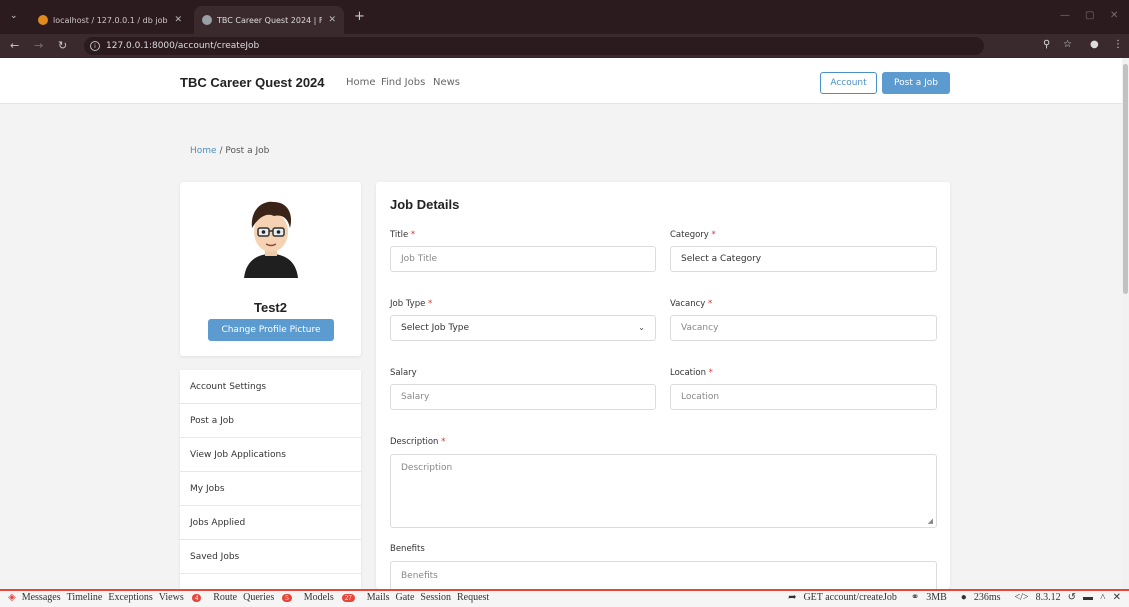 Image resolution: width=1129 pixels, height=607 pixels. What do you see at coordinates (839, 597) in the screenshot?
I see `debug-request: ➦ GET account/createJob` at bounding box center [839, 597].